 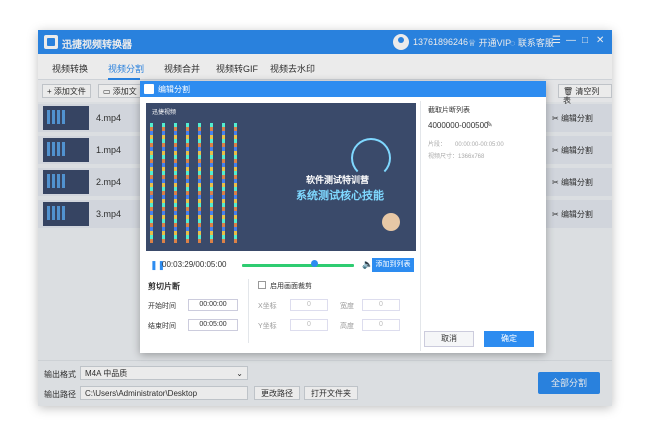 What do you see at coordinates (309, 305) in the screenshot?
I see `crop-x-input: 0` at bounding box center [309, 305].